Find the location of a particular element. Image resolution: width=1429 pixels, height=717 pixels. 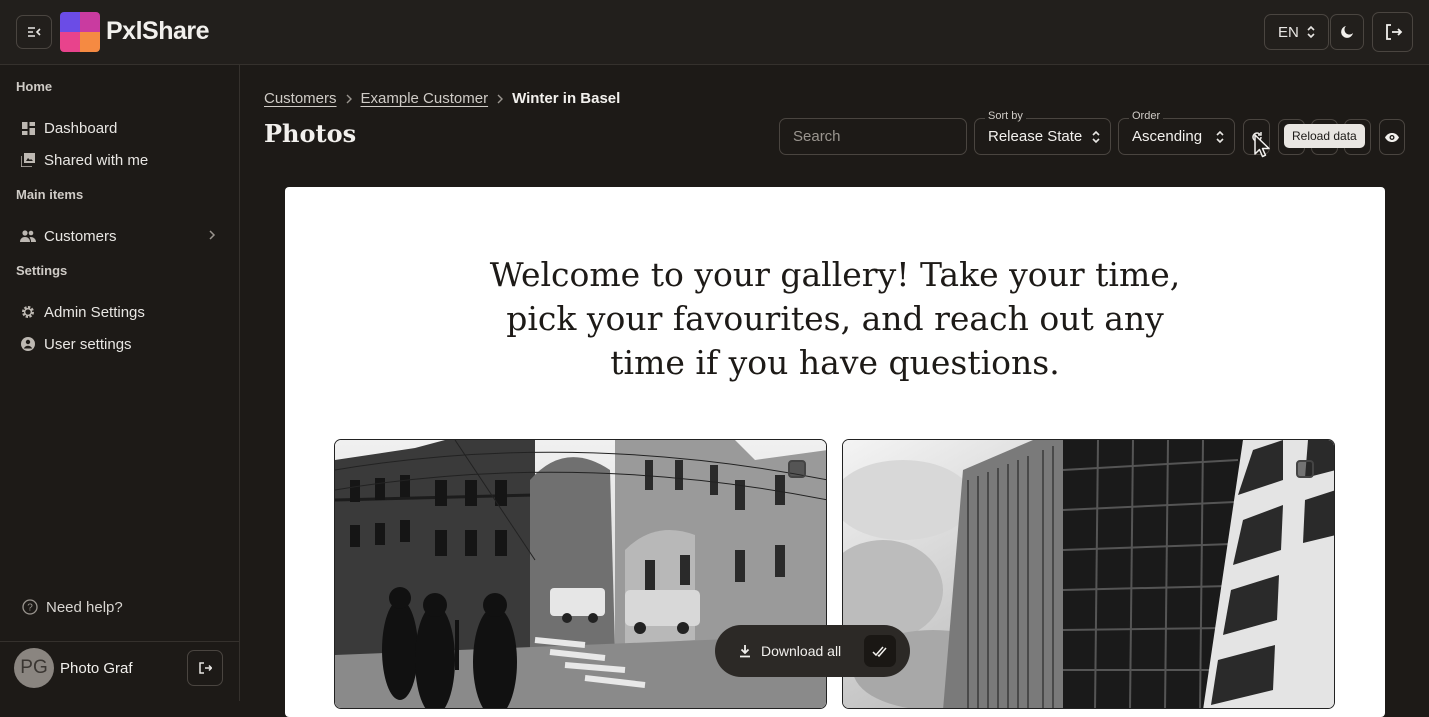

dashboard-icon is located at coordinates (28, 128).